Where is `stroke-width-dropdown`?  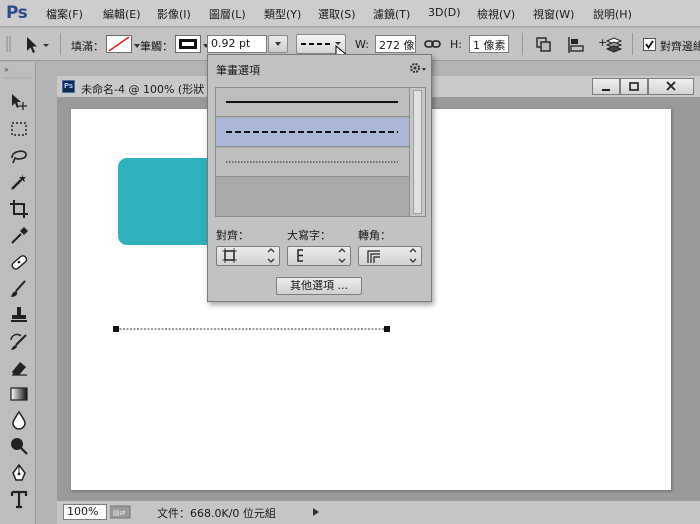
stroke-width-dropdown is located at coordinates (278, 44).